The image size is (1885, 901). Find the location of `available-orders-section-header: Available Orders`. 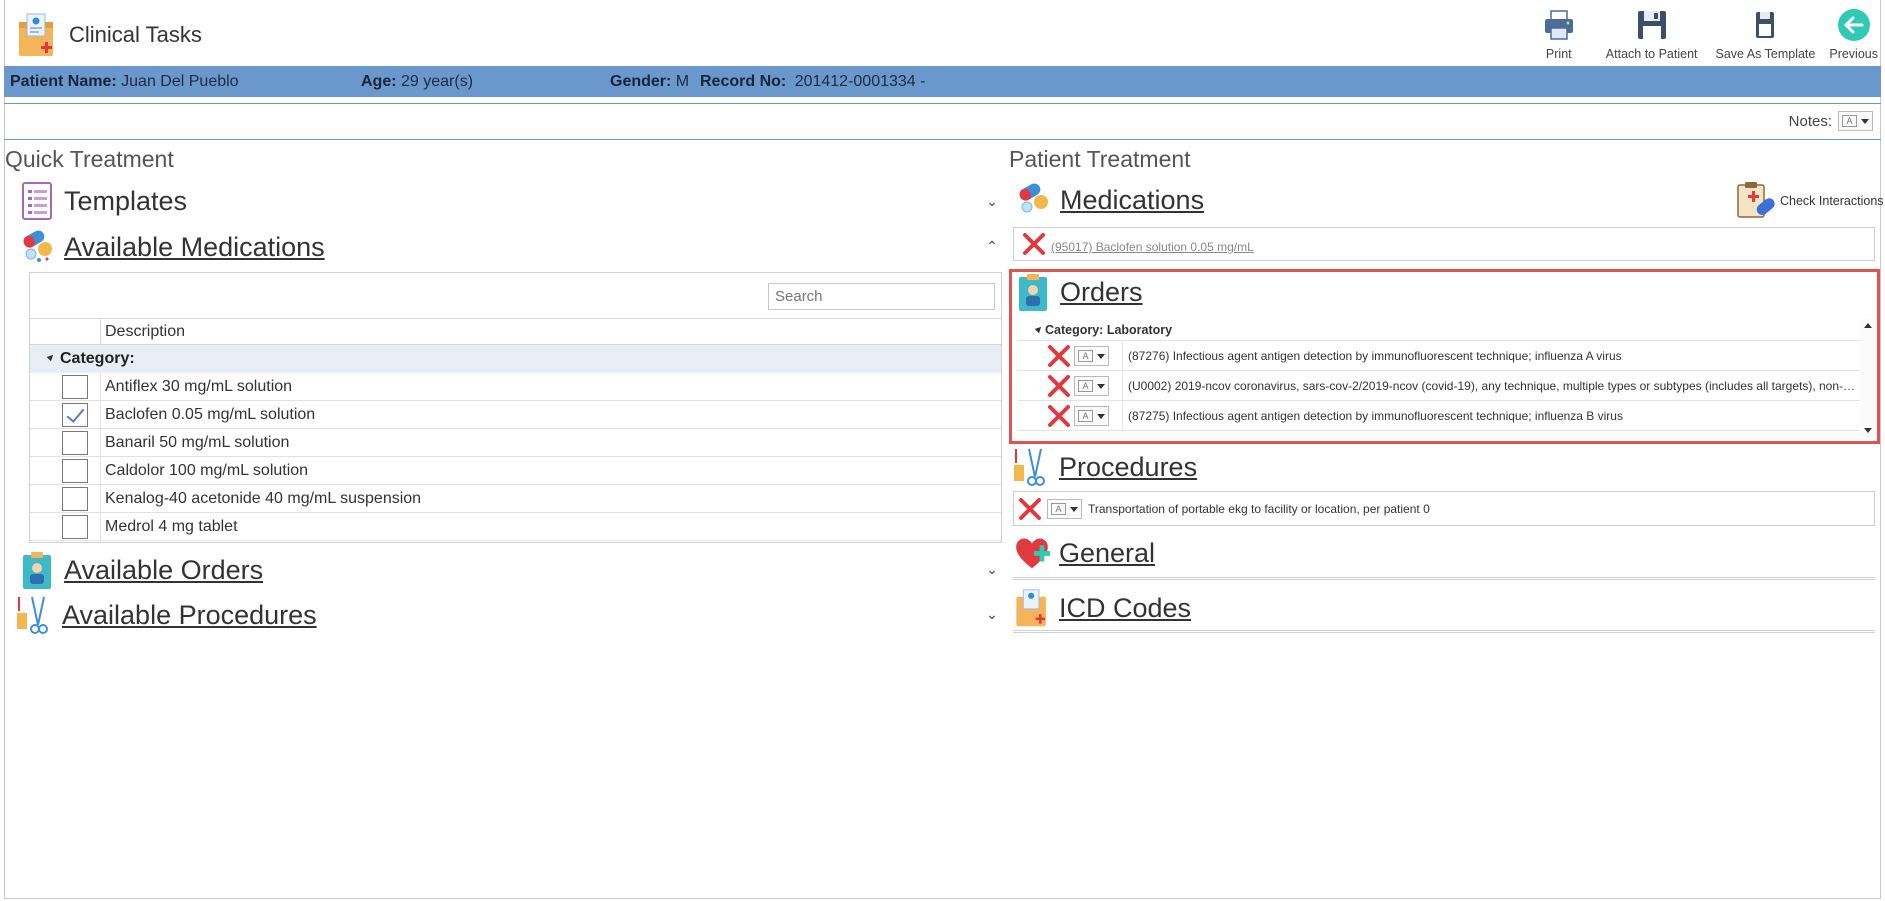

available-orders-section-header: Available Orders is located at coordinates (140, 570).